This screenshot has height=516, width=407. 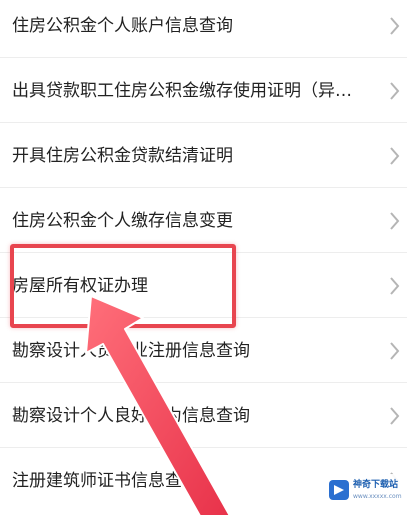 I want to click on list-item-survey-registration: 勘察设计人员执业注册信息查询, so click(x=203, y=351).